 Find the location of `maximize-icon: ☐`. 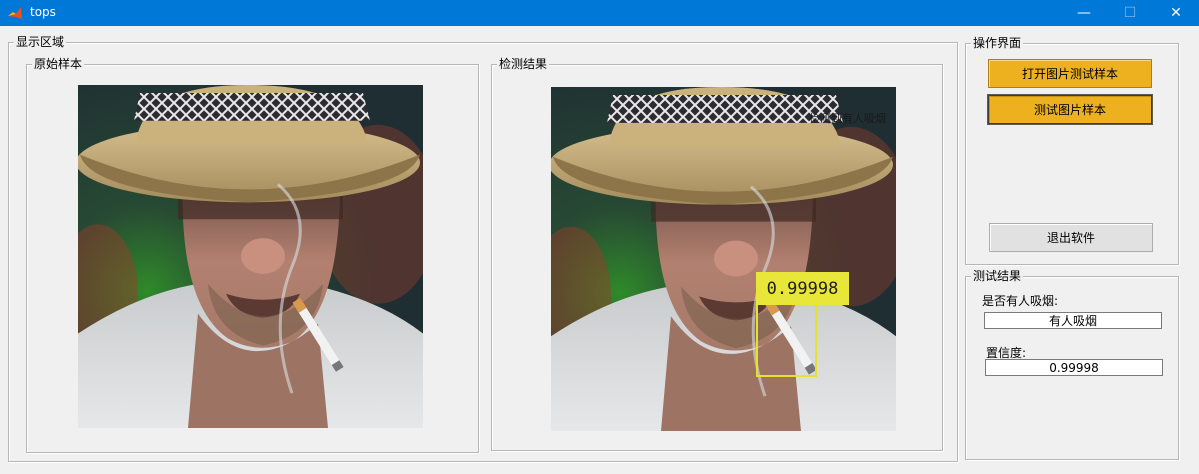

maximize-icon: ☐ is located at coordinates (1130, 13).